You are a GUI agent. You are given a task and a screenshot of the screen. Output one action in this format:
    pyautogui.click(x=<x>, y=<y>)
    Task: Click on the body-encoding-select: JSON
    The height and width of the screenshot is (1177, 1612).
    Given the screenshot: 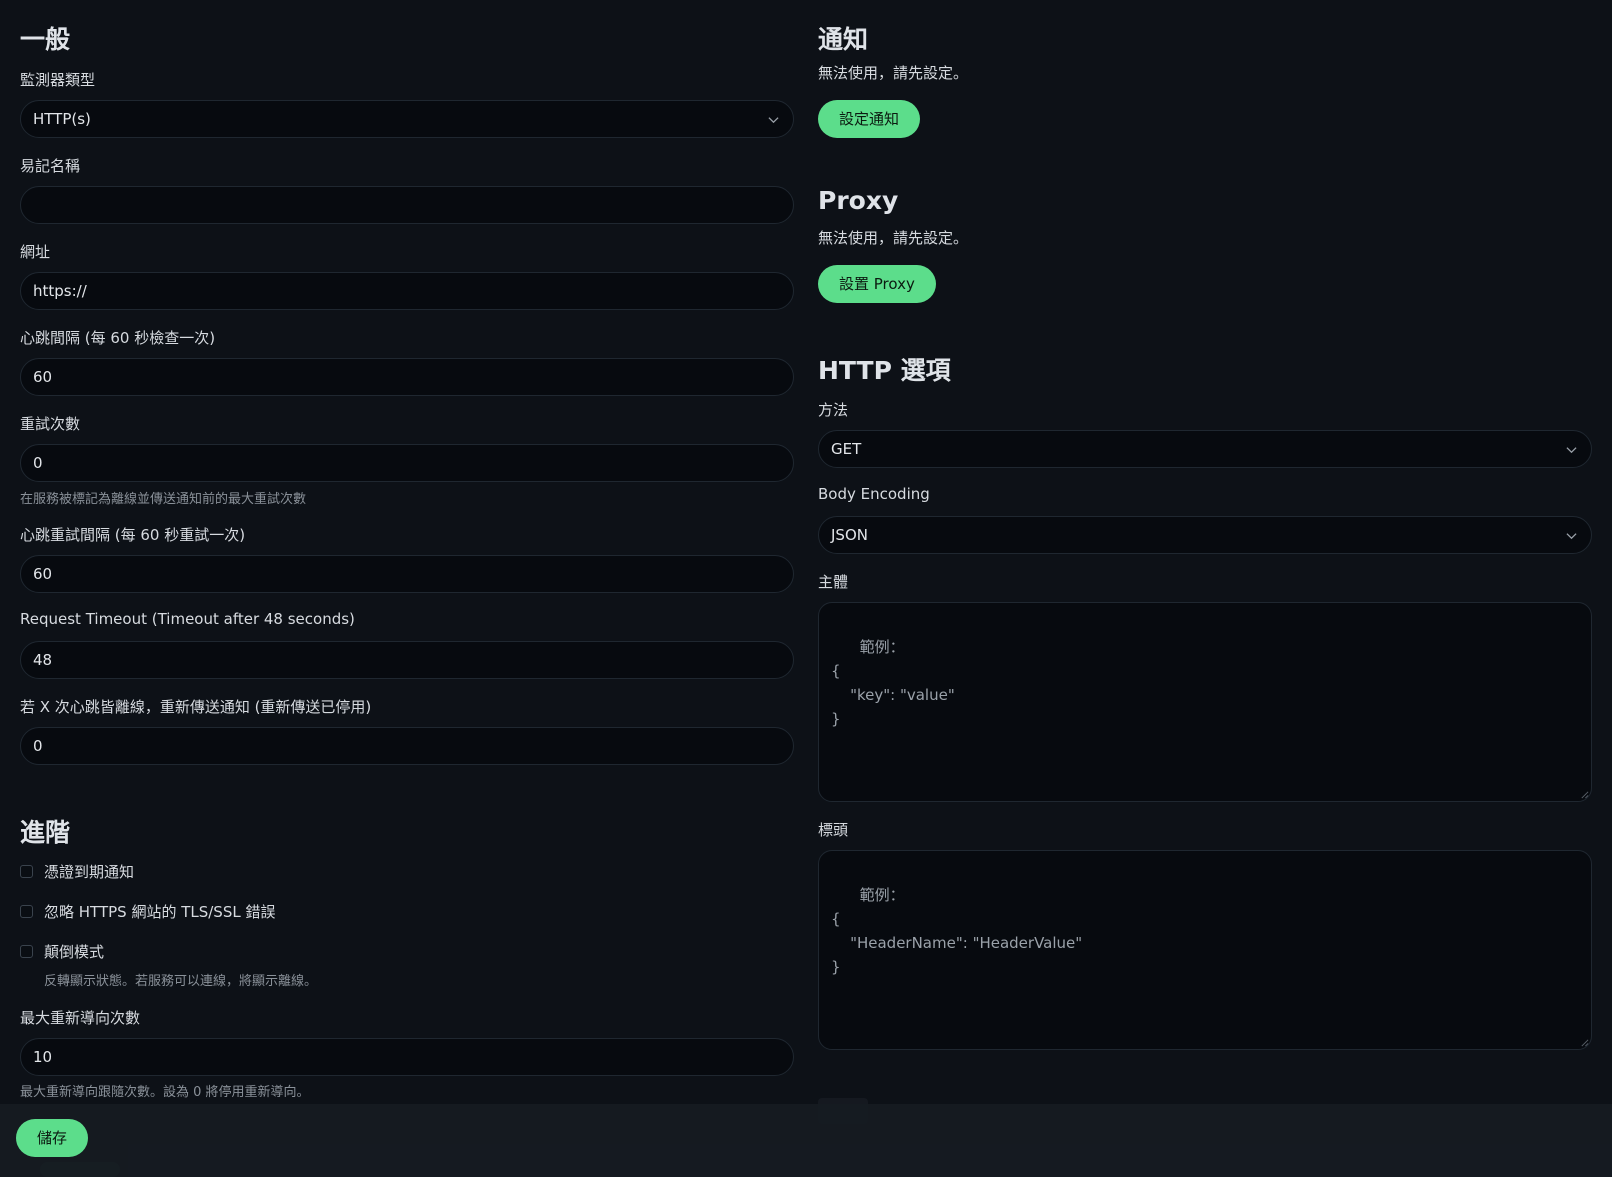 What is the action you would take?
    pyautogui.click(x=1205, y=535)
    